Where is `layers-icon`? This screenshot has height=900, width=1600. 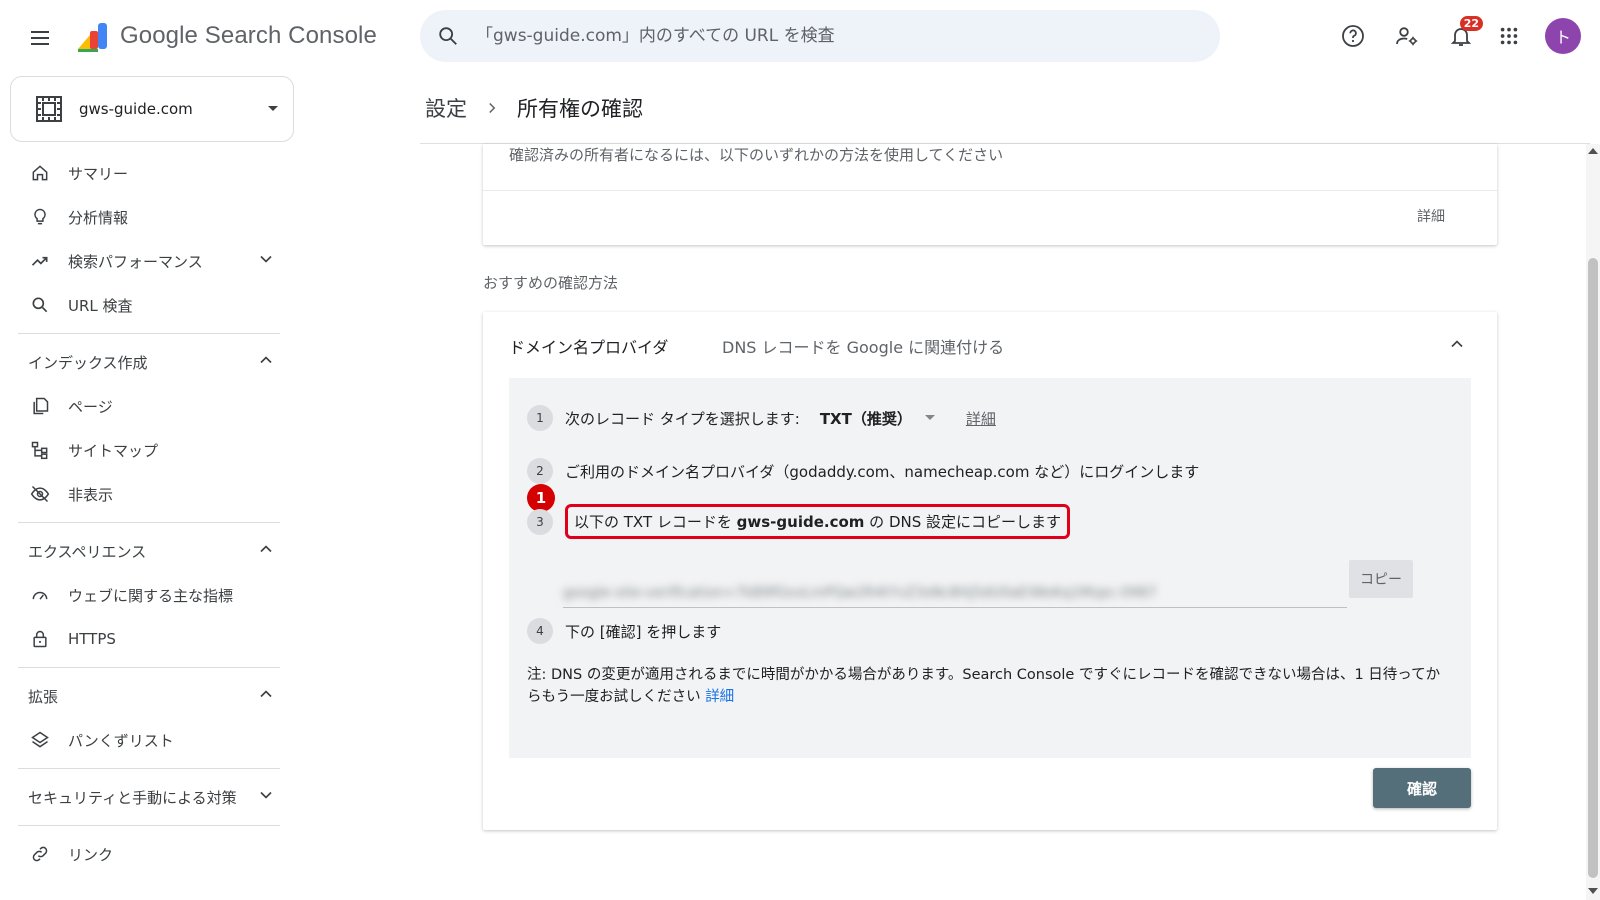
layers-icon is located at coordinates (40, 740).